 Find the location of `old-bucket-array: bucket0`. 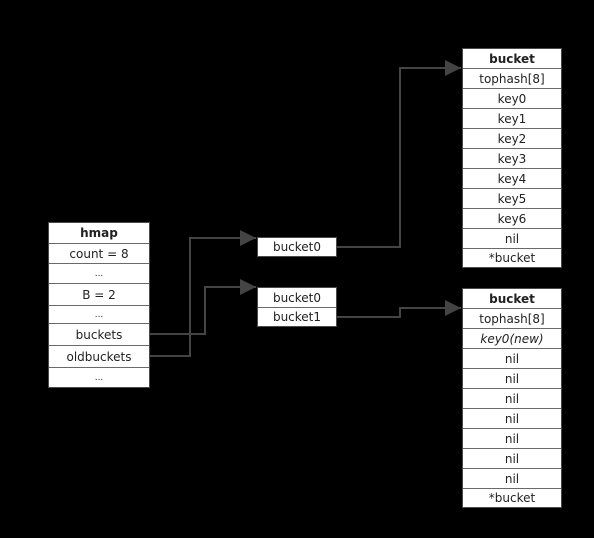

old-bucket-array: bucket0 is located at coordinates (297, 247).